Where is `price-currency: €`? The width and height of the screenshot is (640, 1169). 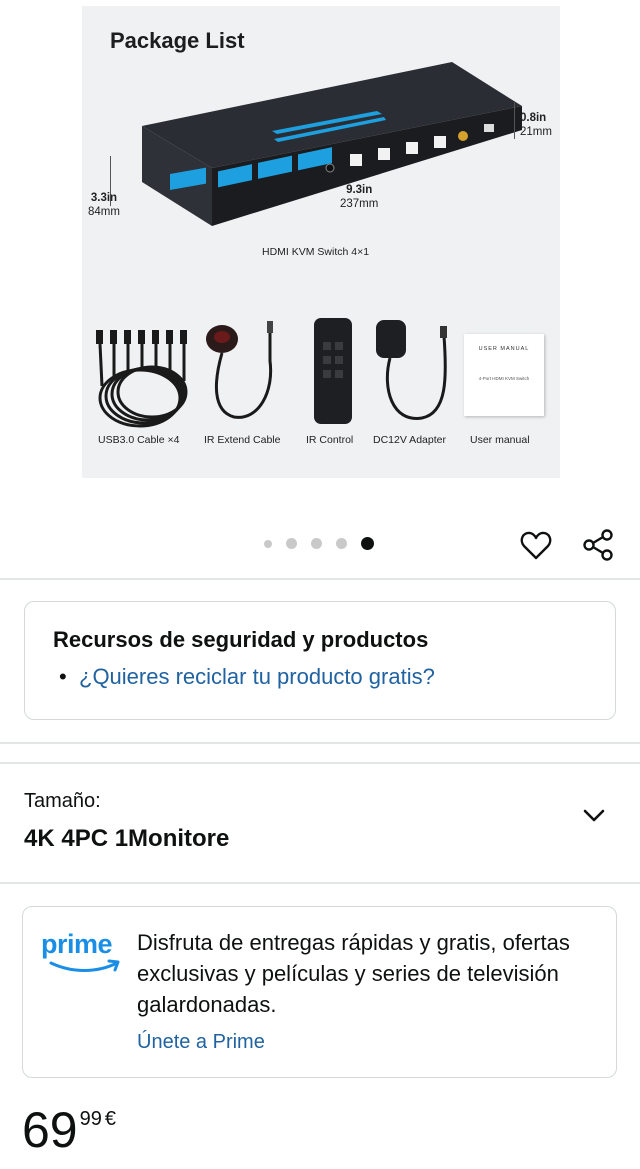
price-currency: € is located at coordinates (110, 1119).